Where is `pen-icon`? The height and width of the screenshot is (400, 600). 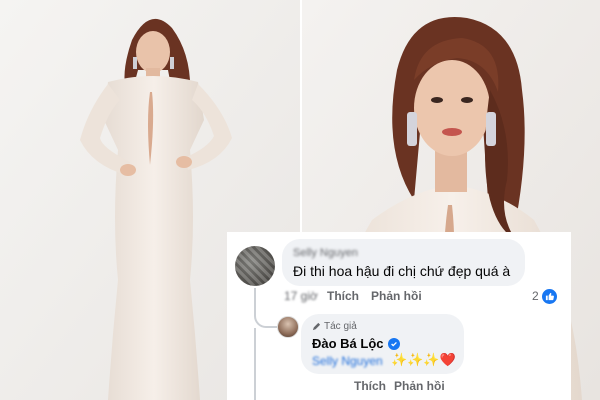 pen-icon is located at coordinates (316, 326).